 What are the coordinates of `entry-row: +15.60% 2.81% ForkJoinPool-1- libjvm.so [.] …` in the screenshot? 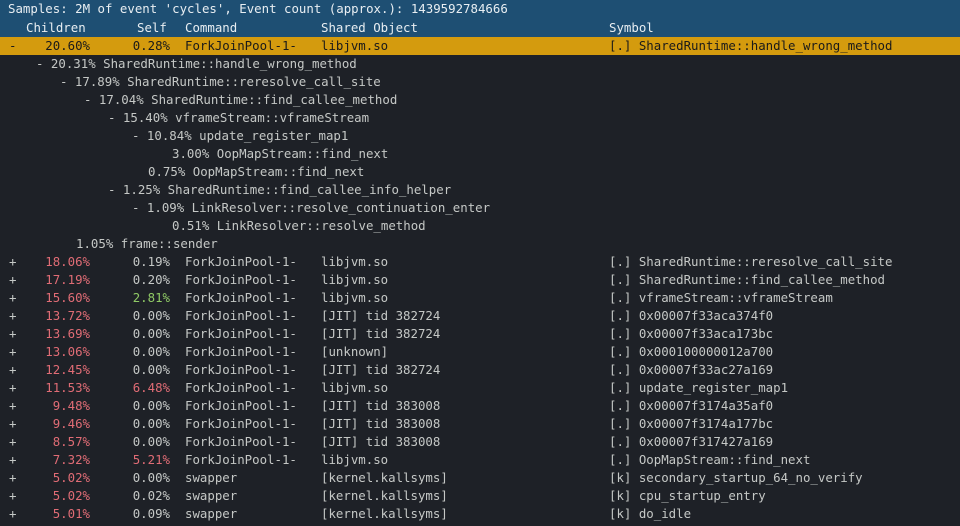 It's located at (480, 298).